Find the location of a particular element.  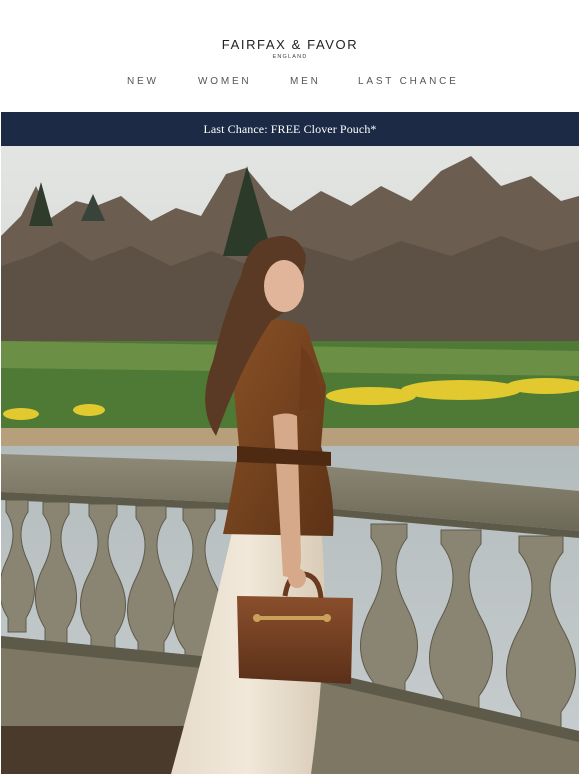

handbag is located at coordinates (295, 640).